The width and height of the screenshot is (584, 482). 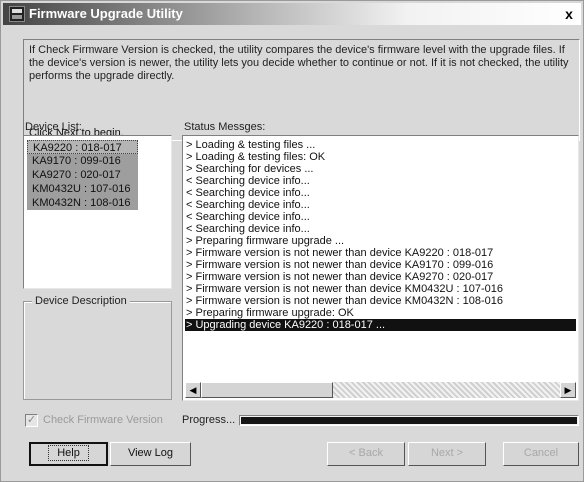 What do you see at coordinates (569, 14) in the screenshot?
I see `close-button: x` at bounding box center [569, 14].